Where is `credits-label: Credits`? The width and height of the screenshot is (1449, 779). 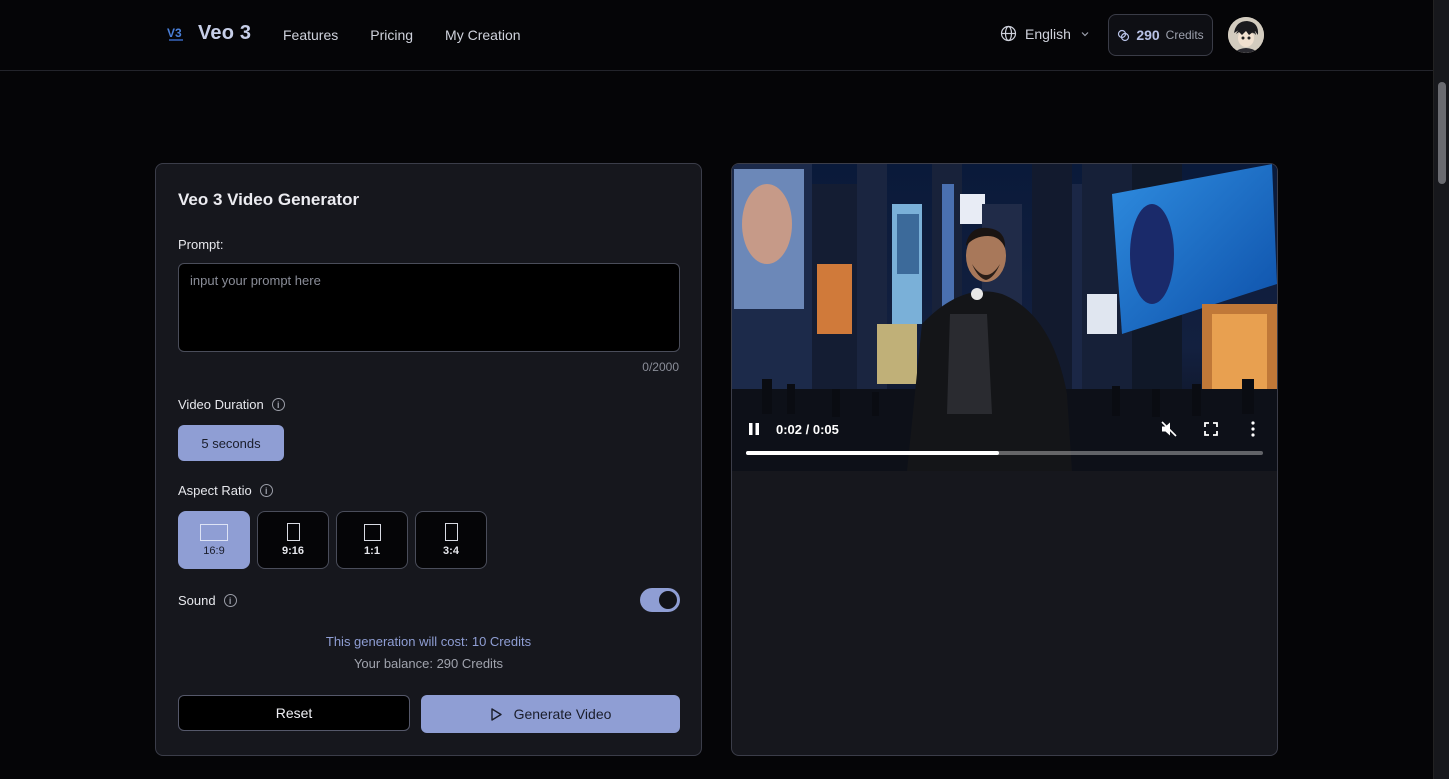
credits-label: Credits is located at coordinates (1184, 35).